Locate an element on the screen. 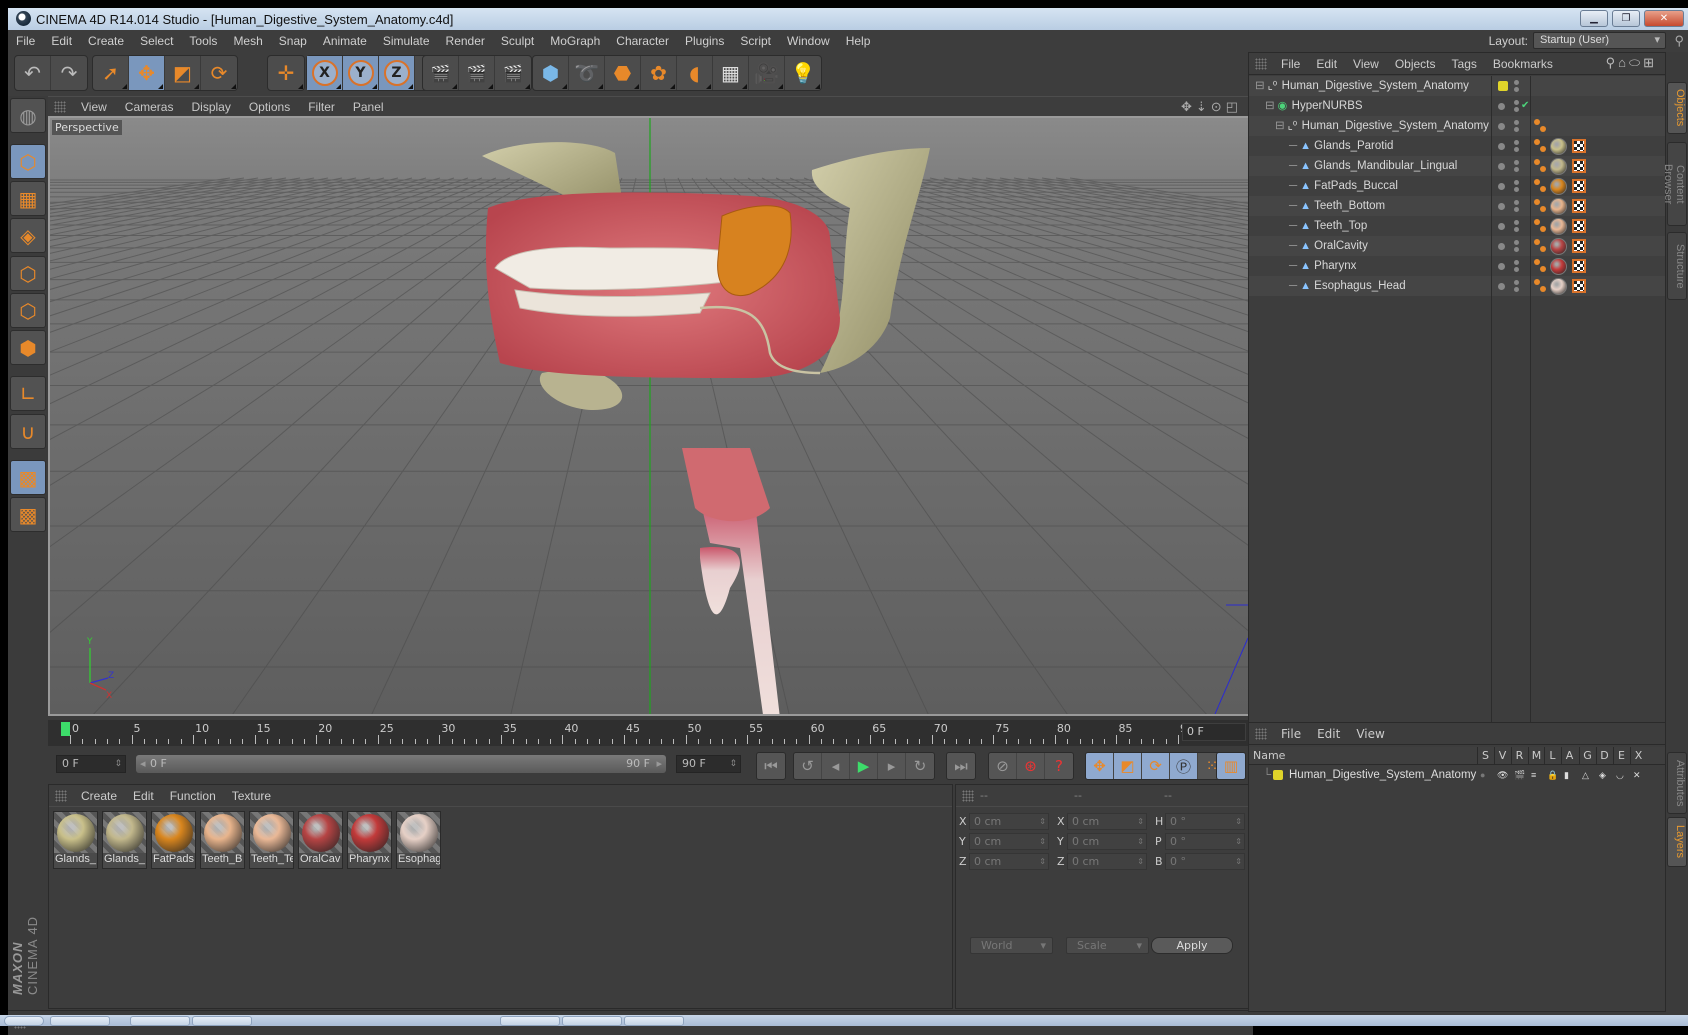 Image resolution: width=1688 pixels, height=1035 pixels. key-rotation-button: ⟳ is located at coordinates (1156, 766).